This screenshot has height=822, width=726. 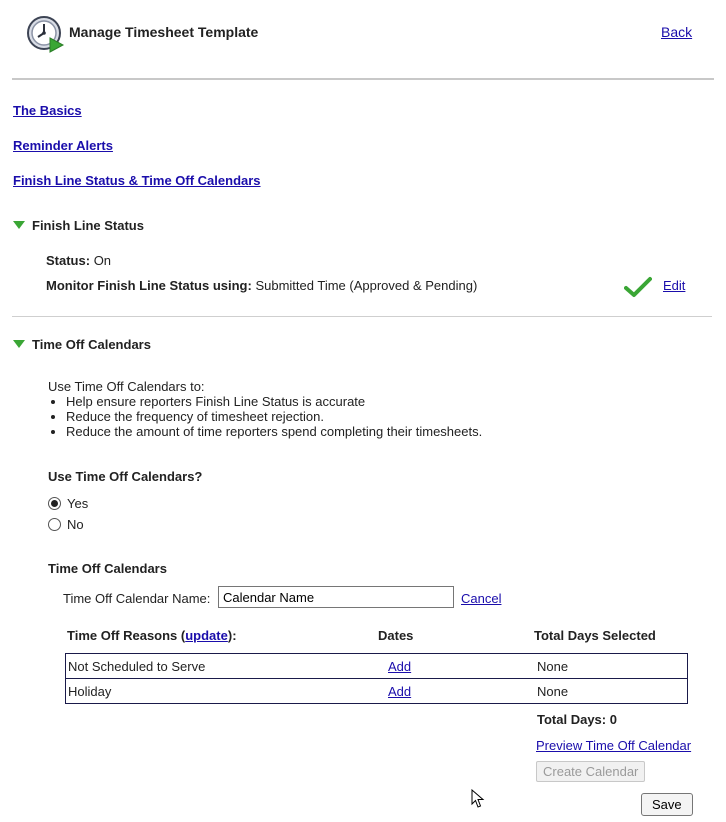 What do you see at coordinates (221, 691) in the screenshot?
I see `reason-cell: Holiday` at bounding box center [221, 691].